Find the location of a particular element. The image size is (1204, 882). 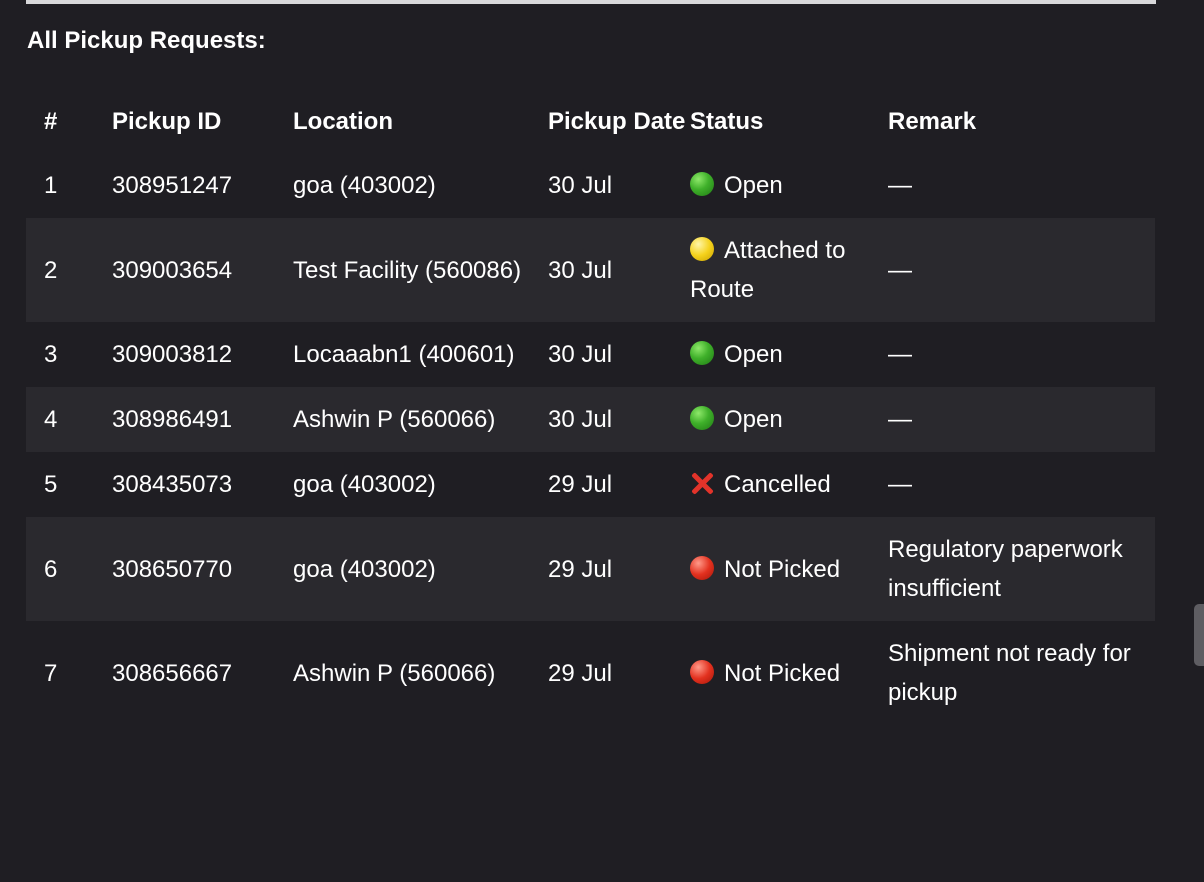

column-header-pickup-id: Pickup ID is located at coordinates (167, 121).